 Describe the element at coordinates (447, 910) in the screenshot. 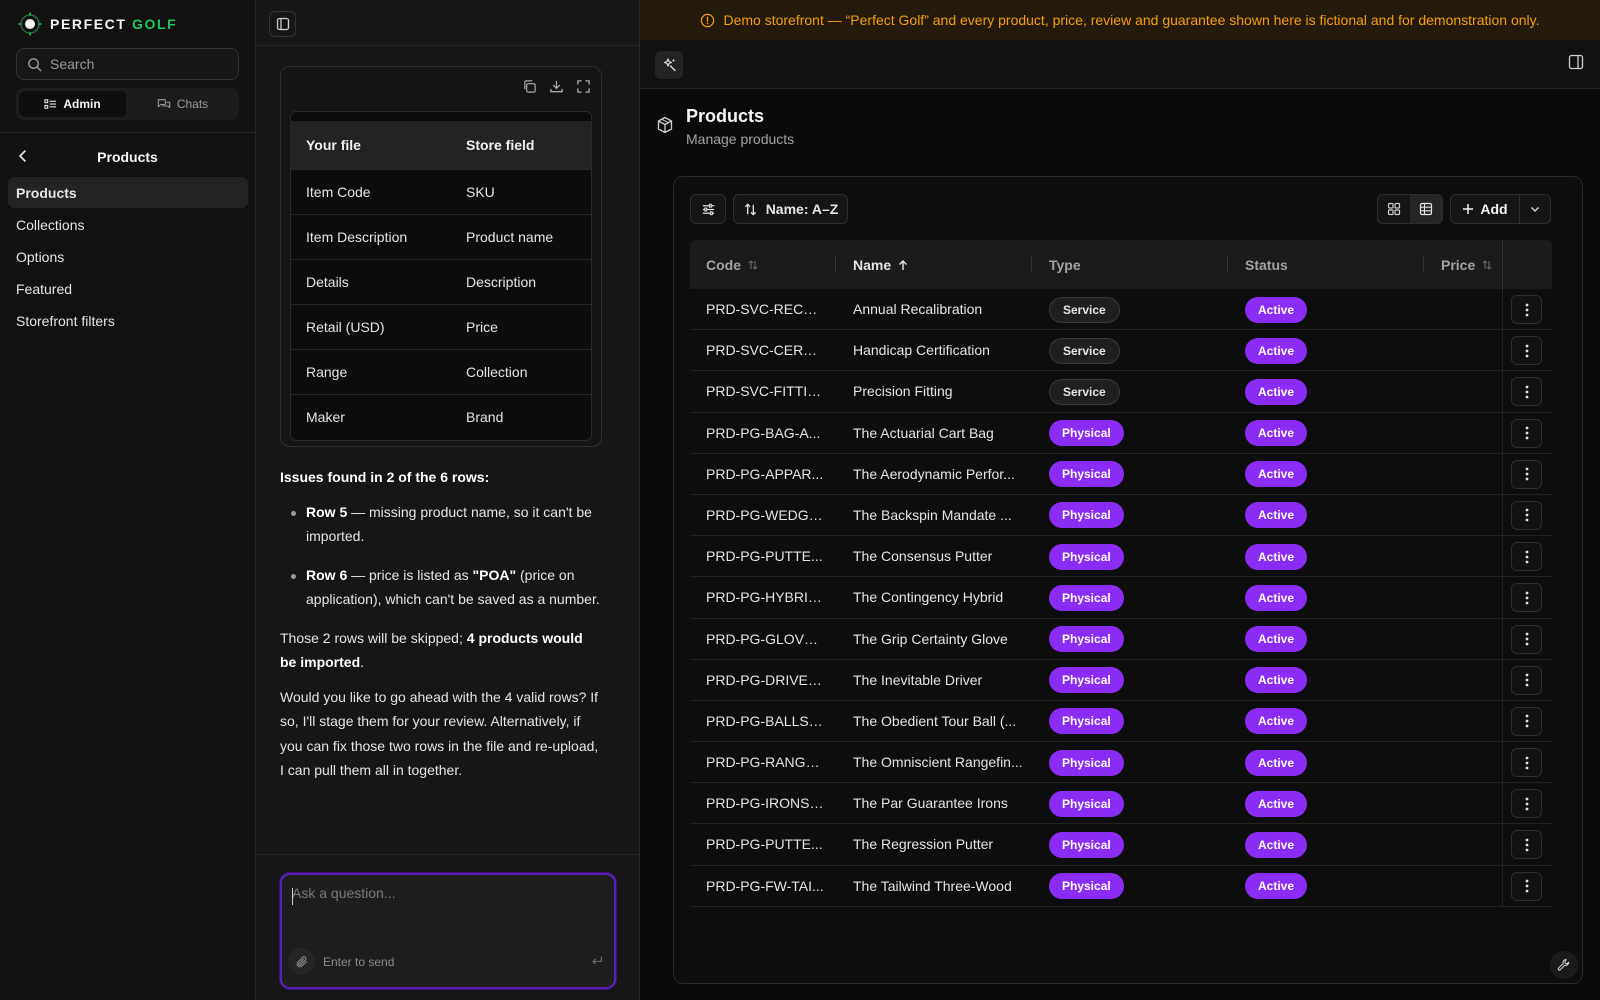

I see `chat-input` at that location.